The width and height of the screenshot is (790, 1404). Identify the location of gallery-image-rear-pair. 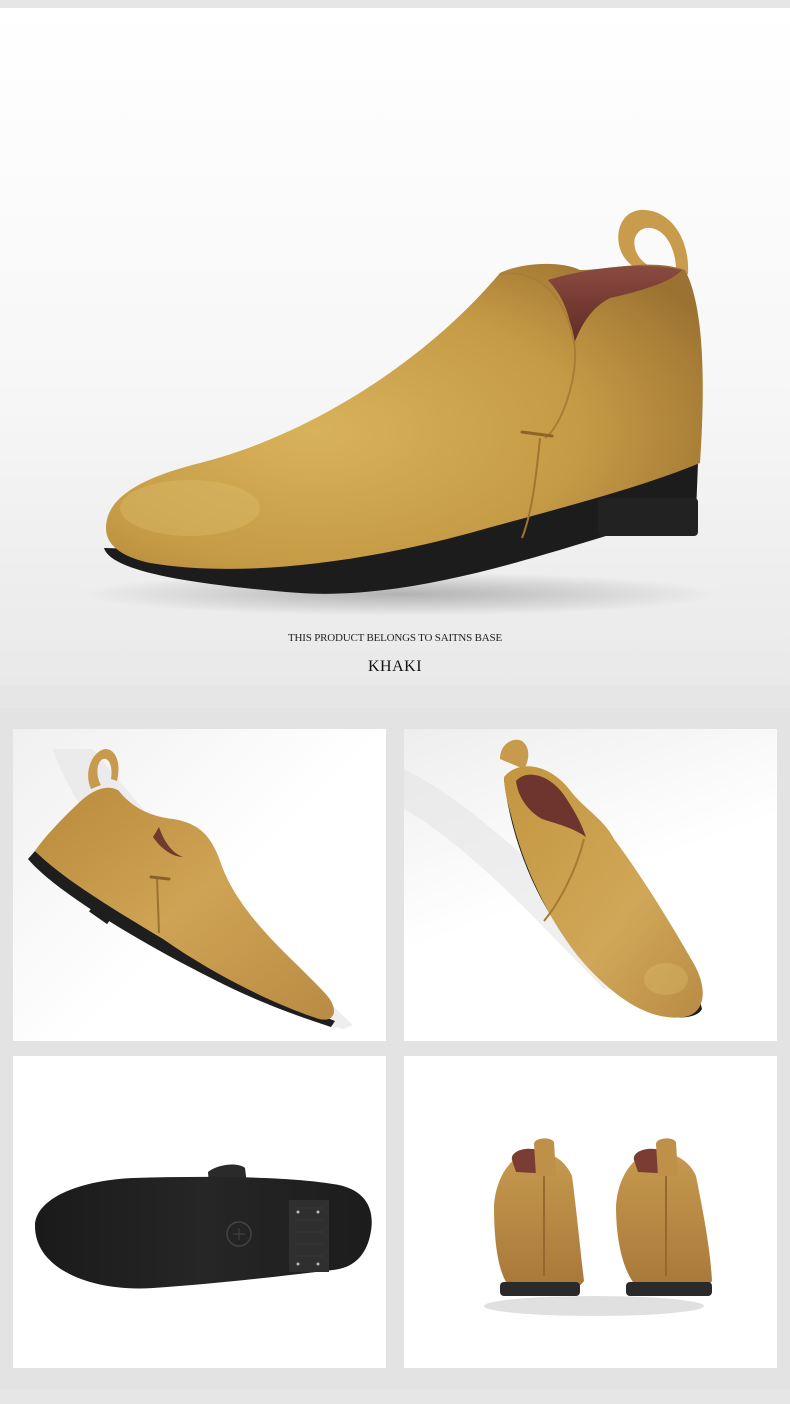
(590, 1212).